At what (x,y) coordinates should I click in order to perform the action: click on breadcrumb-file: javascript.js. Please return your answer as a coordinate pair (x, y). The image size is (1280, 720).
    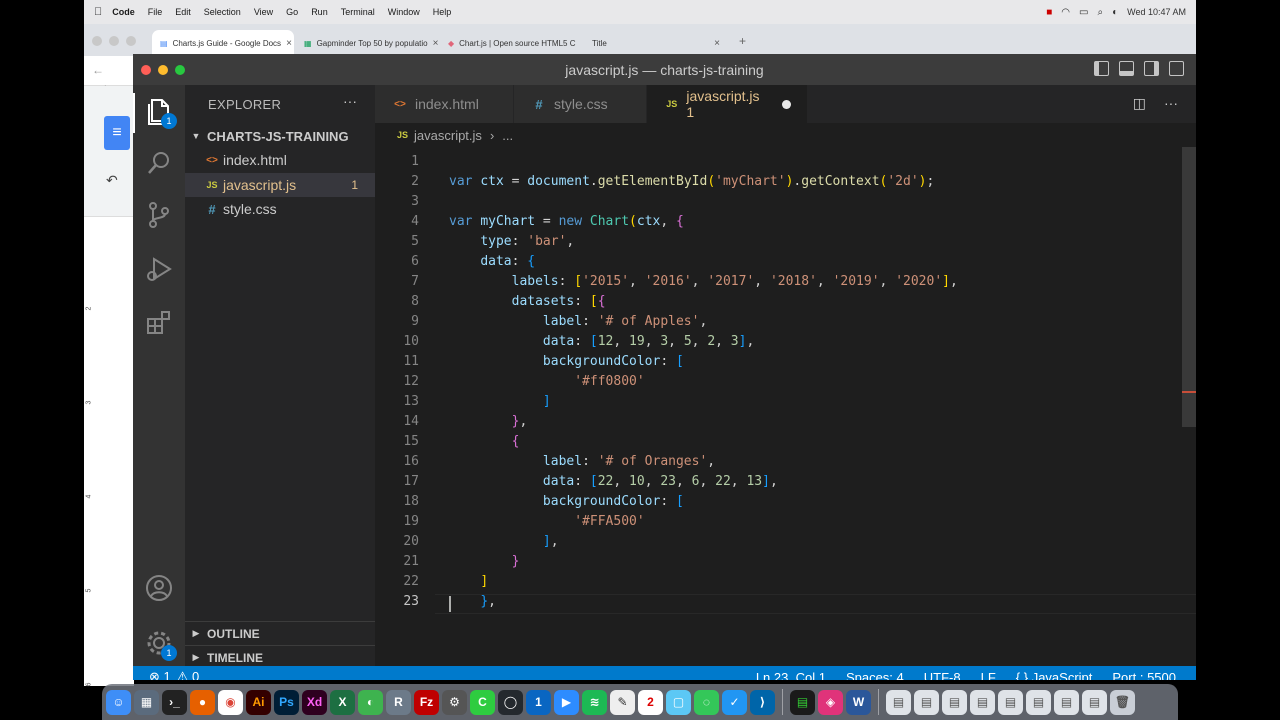
    Looking at the image, I should click on (448, 135).